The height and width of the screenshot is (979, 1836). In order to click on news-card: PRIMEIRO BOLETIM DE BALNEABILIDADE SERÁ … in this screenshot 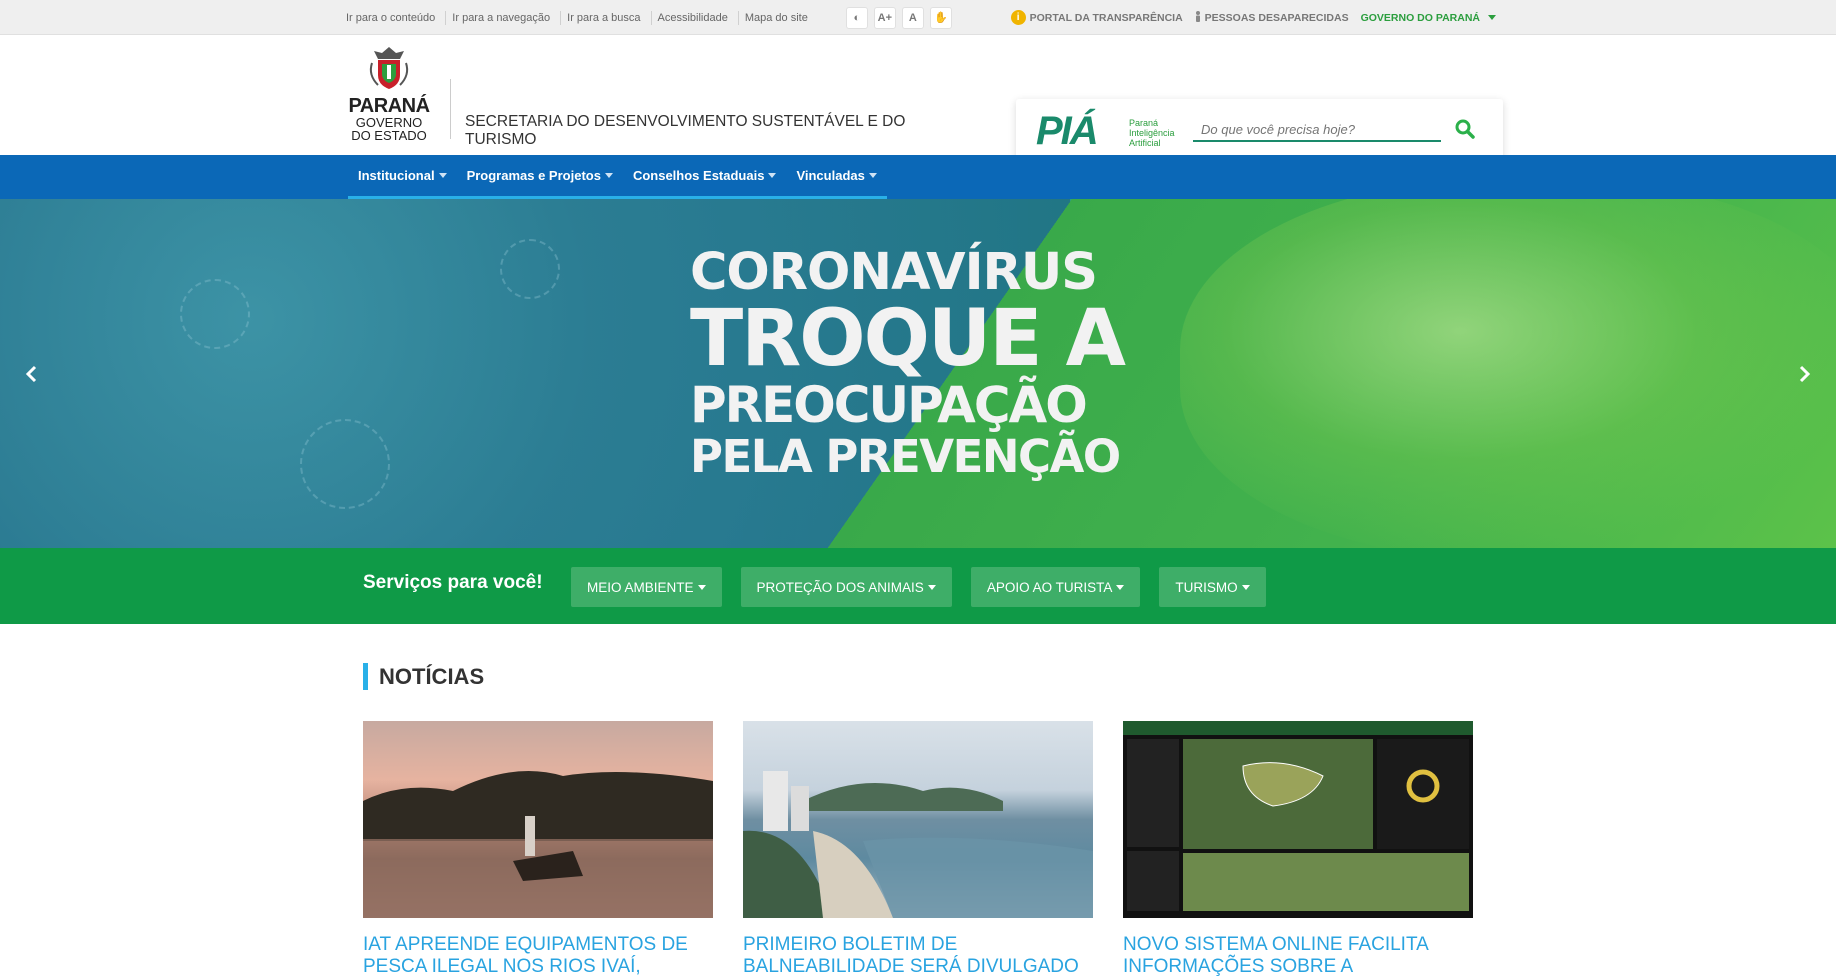, I will do `click(918, 849)`.